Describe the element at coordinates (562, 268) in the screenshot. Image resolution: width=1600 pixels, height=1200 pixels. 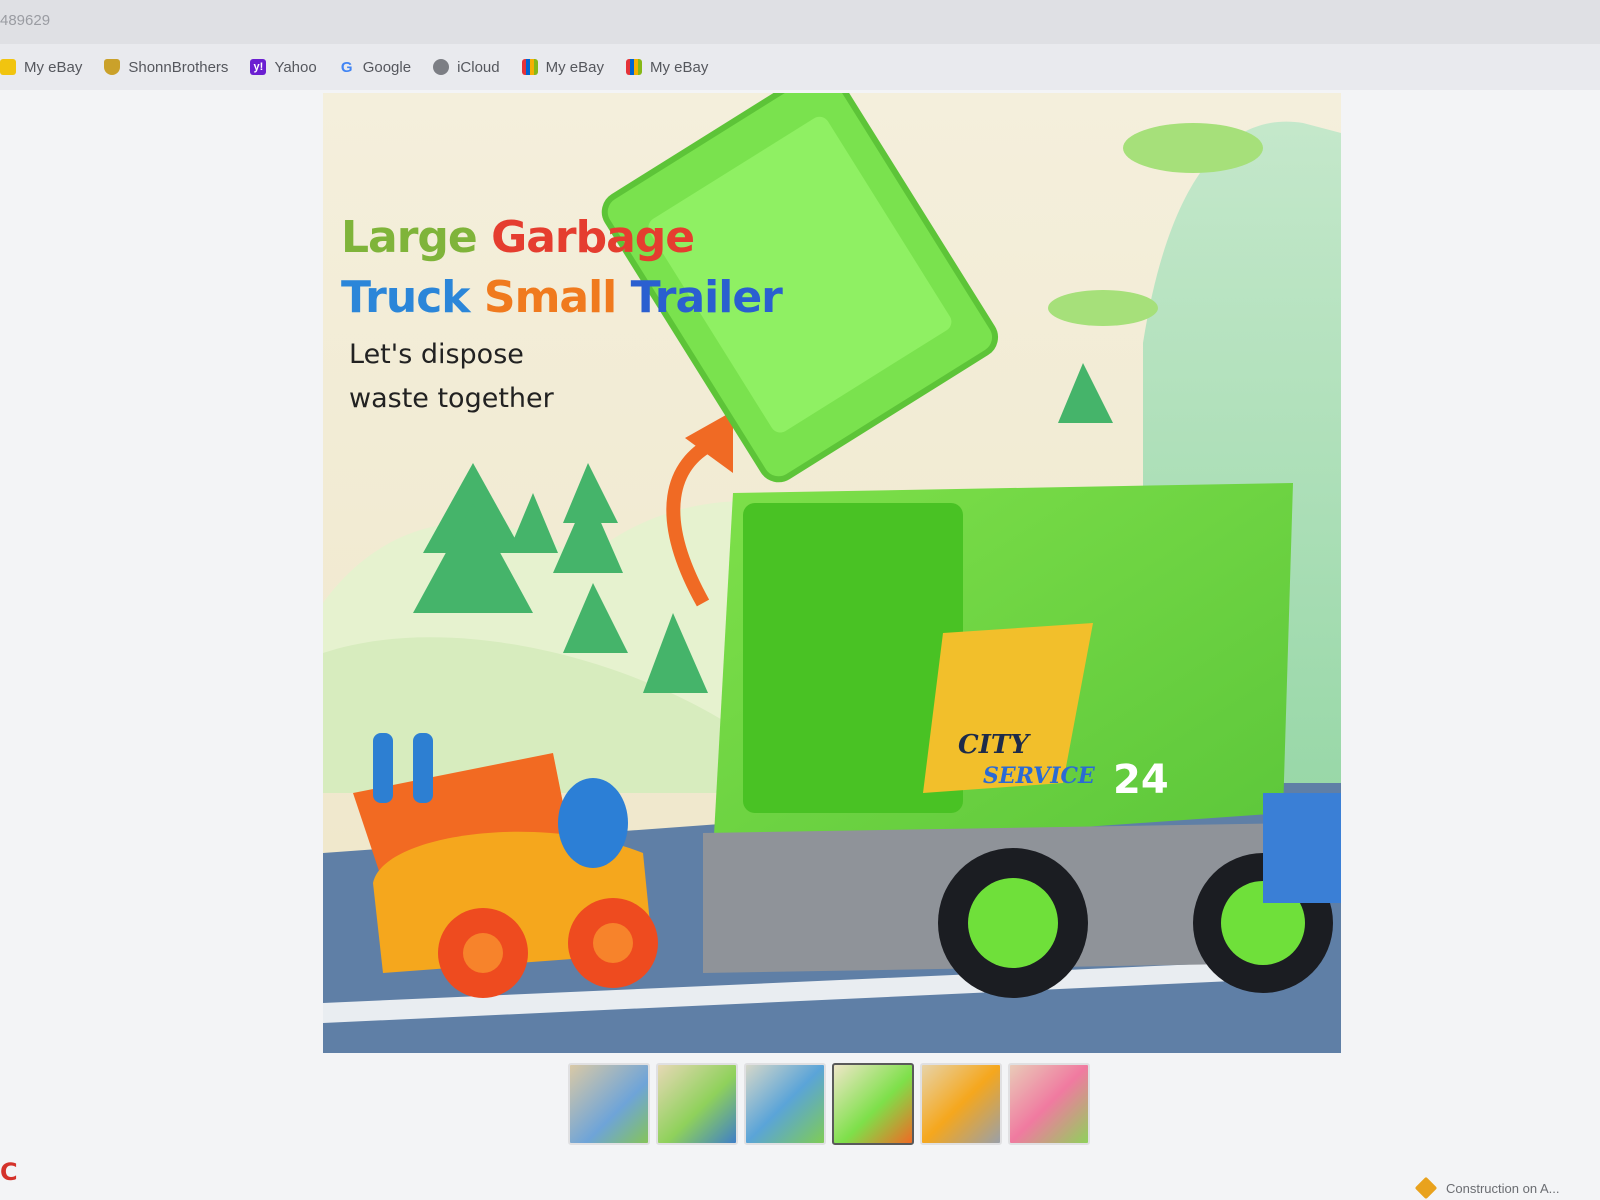
I see `product-headline: Large Garbage Truck Small Trailer` at that location.